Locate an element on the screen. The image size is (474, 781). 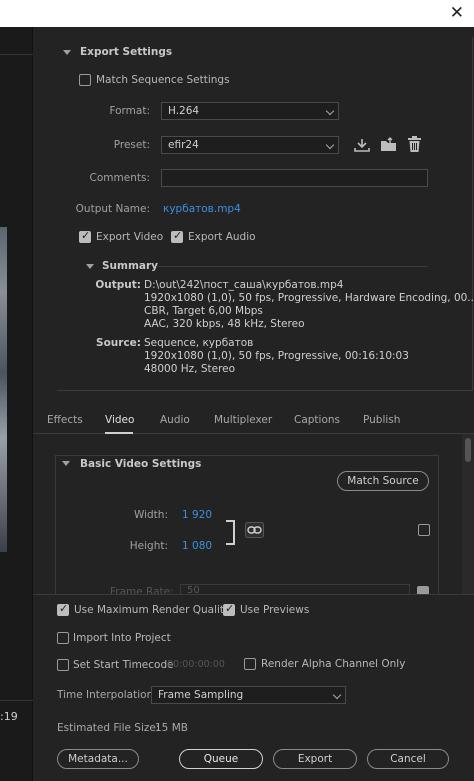
title-bar: ✕ is located at coordinates (237, 13).